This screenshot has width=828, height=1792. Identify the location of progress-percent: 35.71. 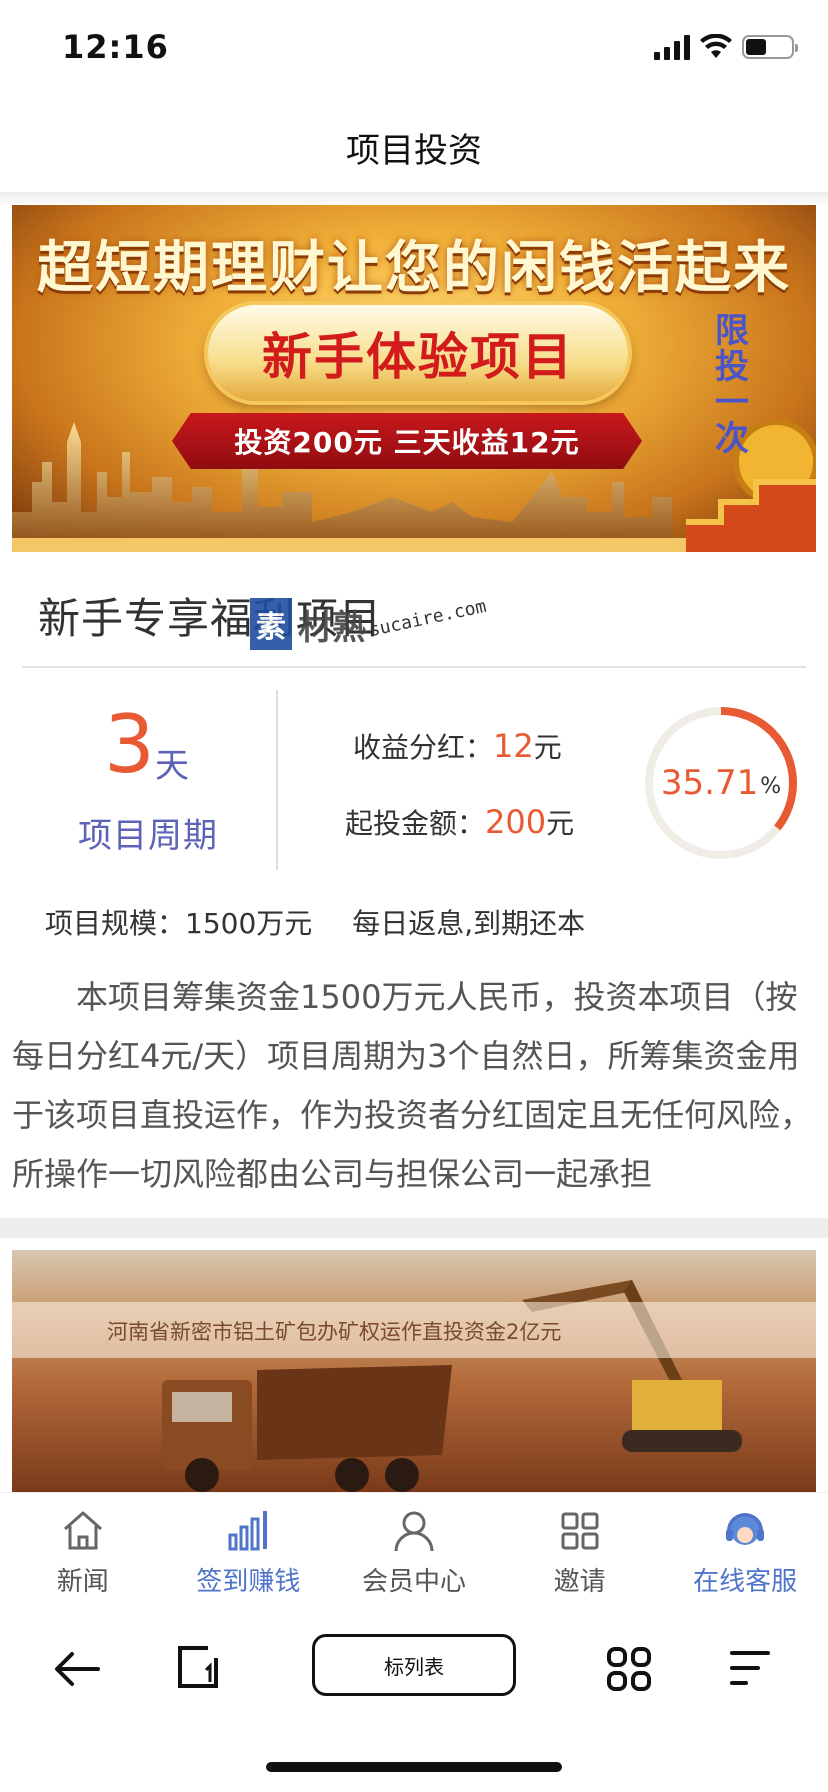
(709, 783).